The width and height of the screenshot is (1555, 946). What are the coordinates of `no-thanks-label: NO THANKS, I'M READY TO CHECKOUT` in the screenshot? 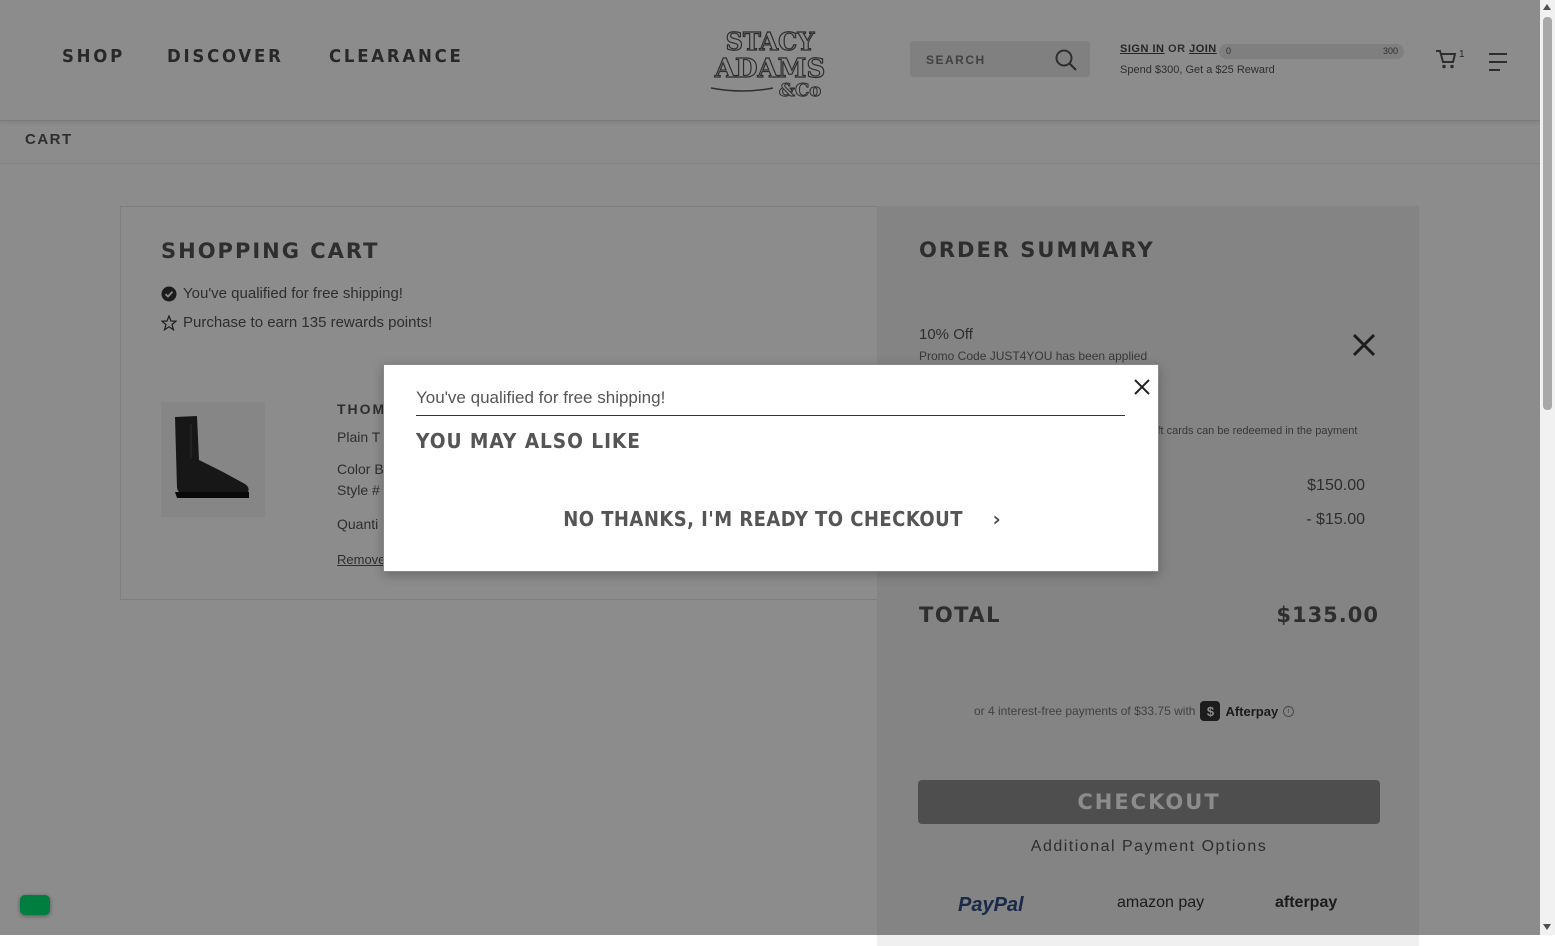 It's located at (763, 519).